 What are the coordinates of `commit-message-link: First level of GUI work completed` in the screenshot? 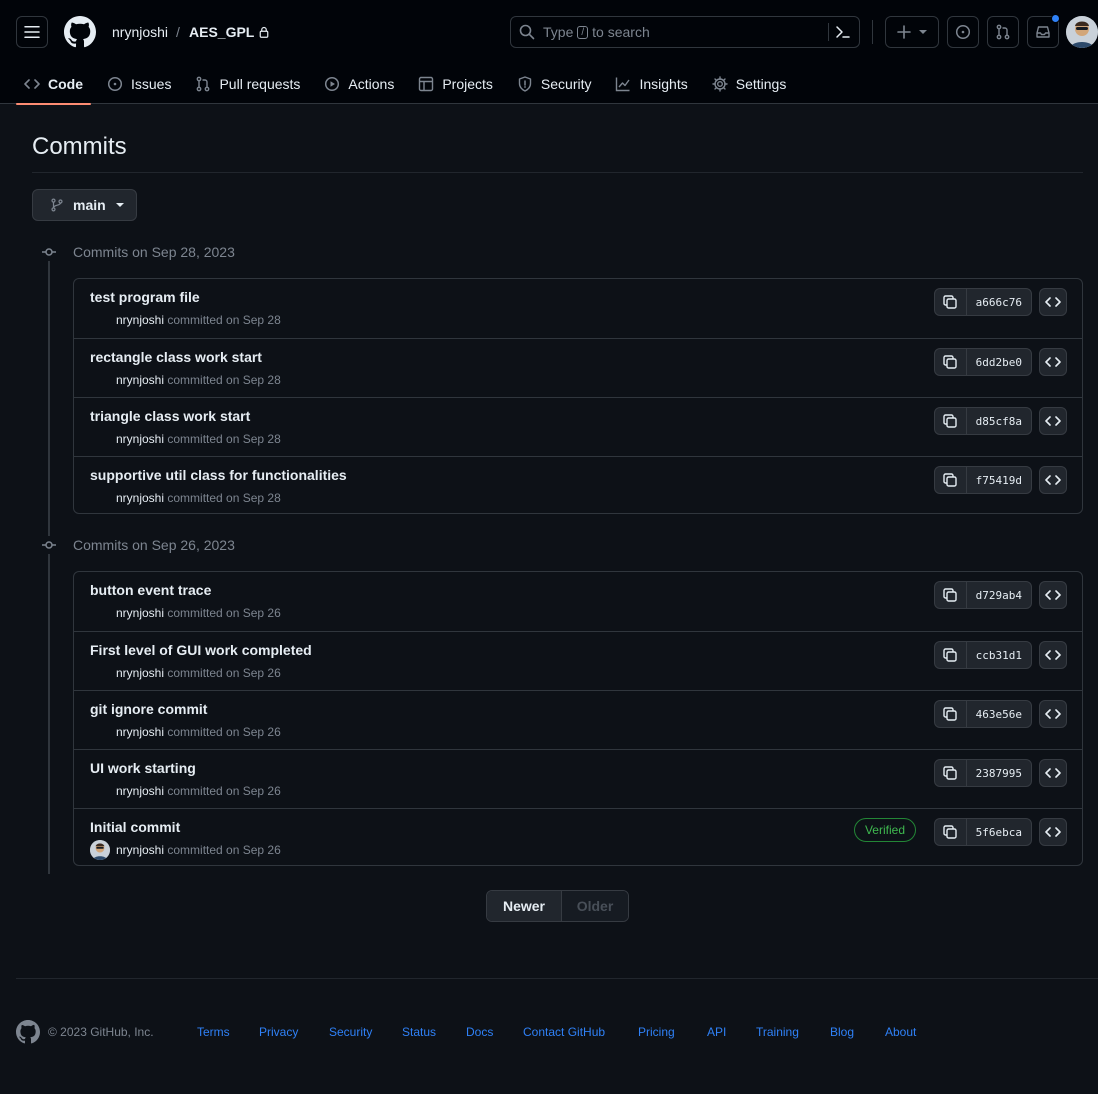 It's located at (201, 650).